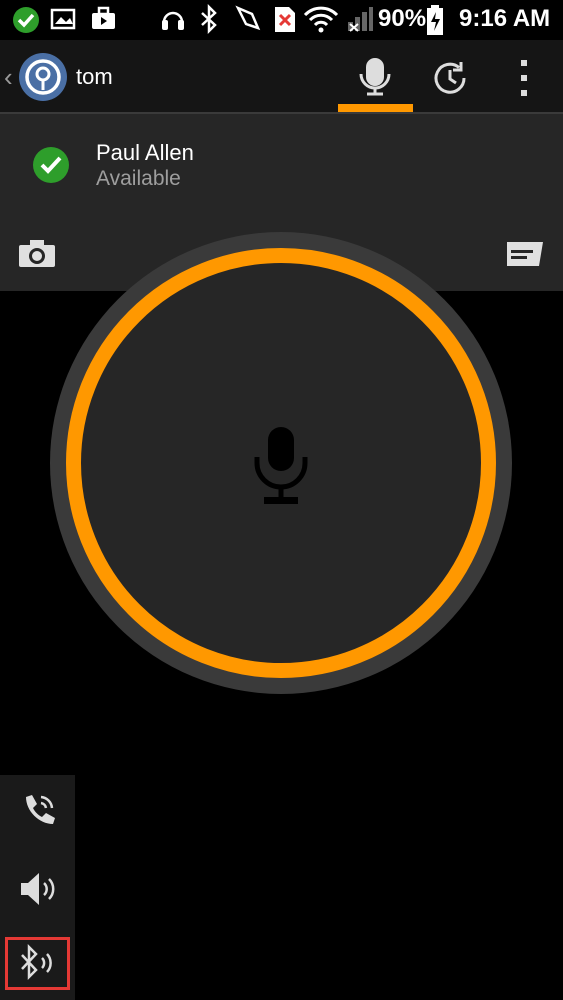 The height and width of the screenshot is (1000, 563). Describe the element at coordinates (94, 76) in the screenshot. I see `page-title: tom` at that location.